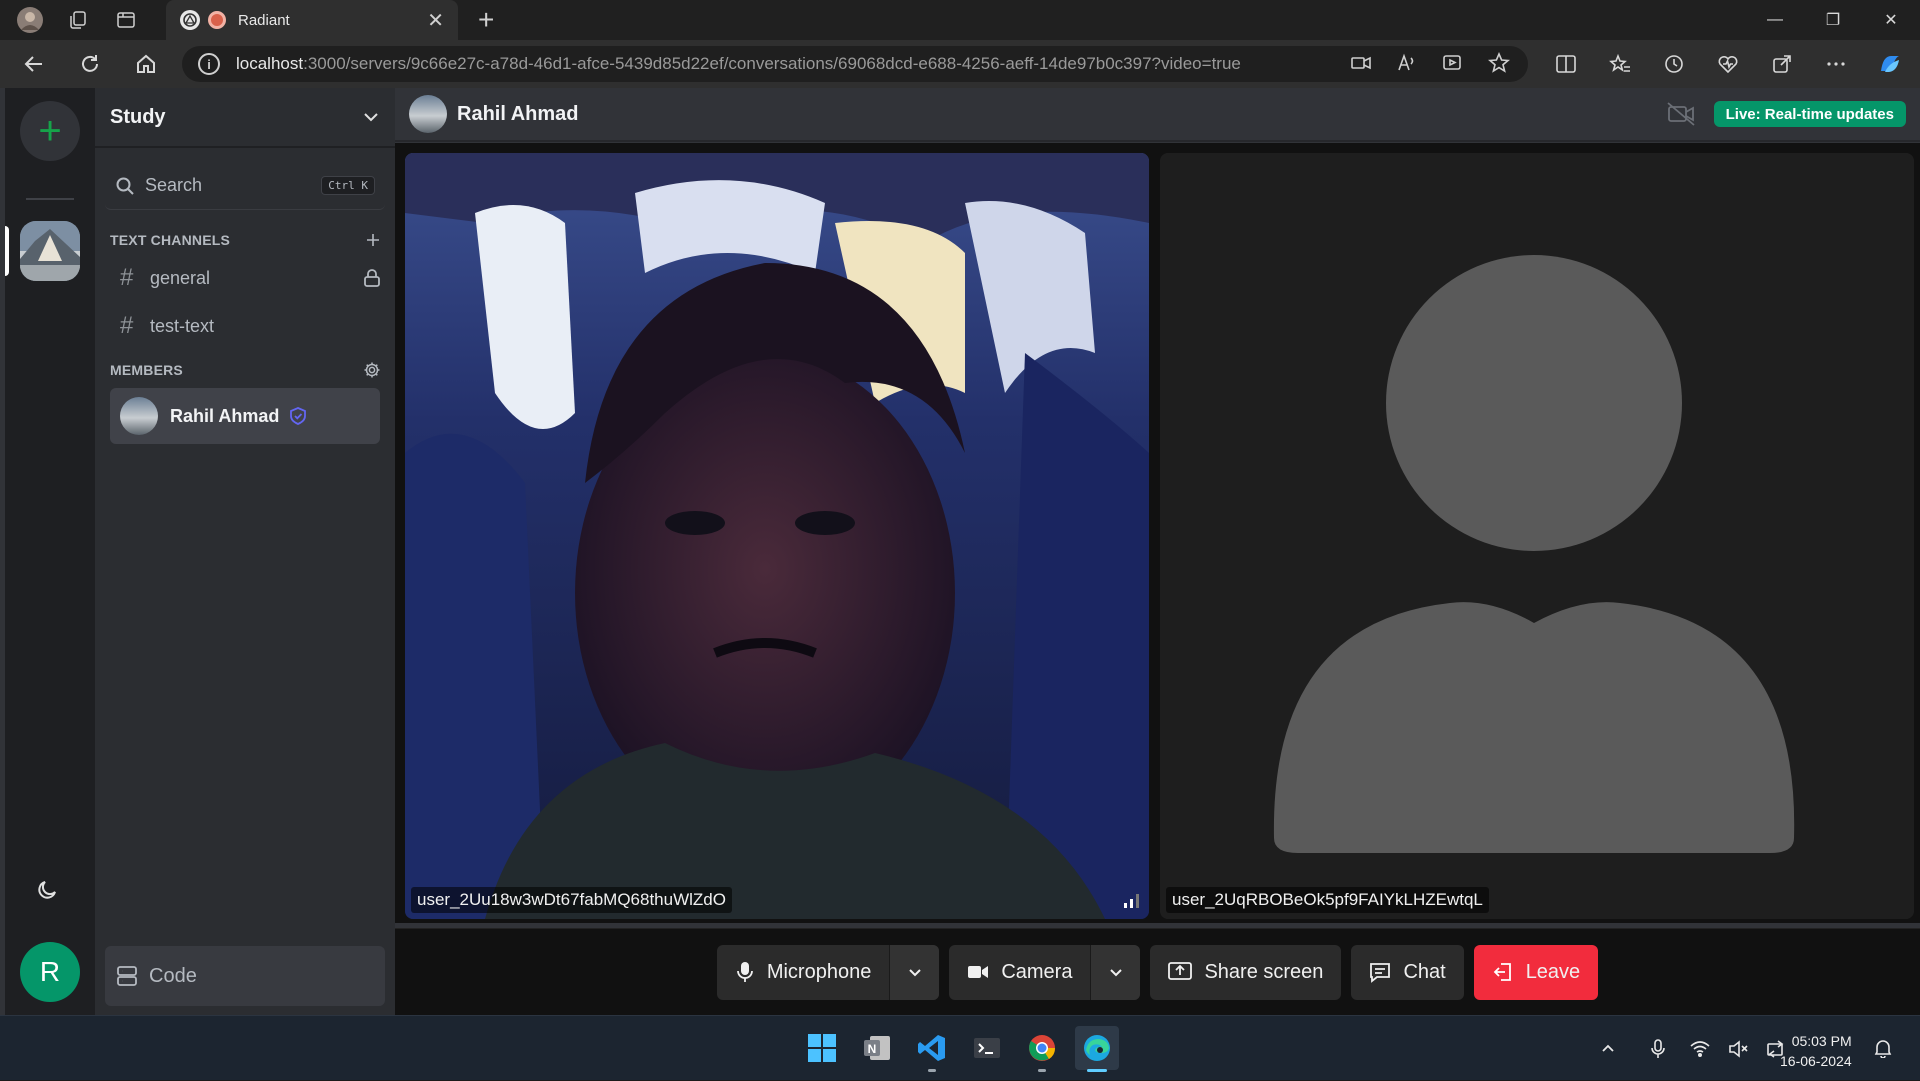 The height and width of the screenshot is (1081, 1920). Describe the element at coordinates (126, 20) in the screenshot. I see `tab-actions-icon` at that location.